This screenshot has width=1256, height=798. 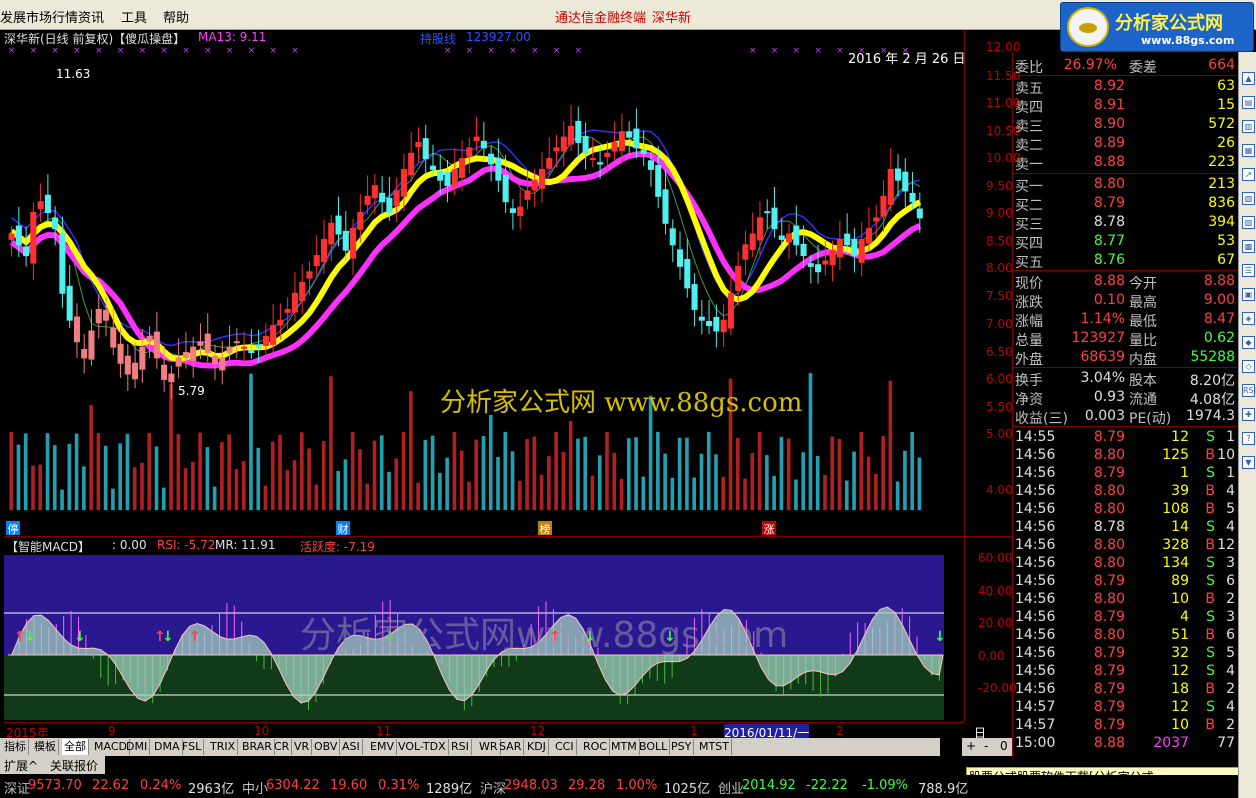 I want to click on tool-icon: ✚, so click(x=1248, y=414).